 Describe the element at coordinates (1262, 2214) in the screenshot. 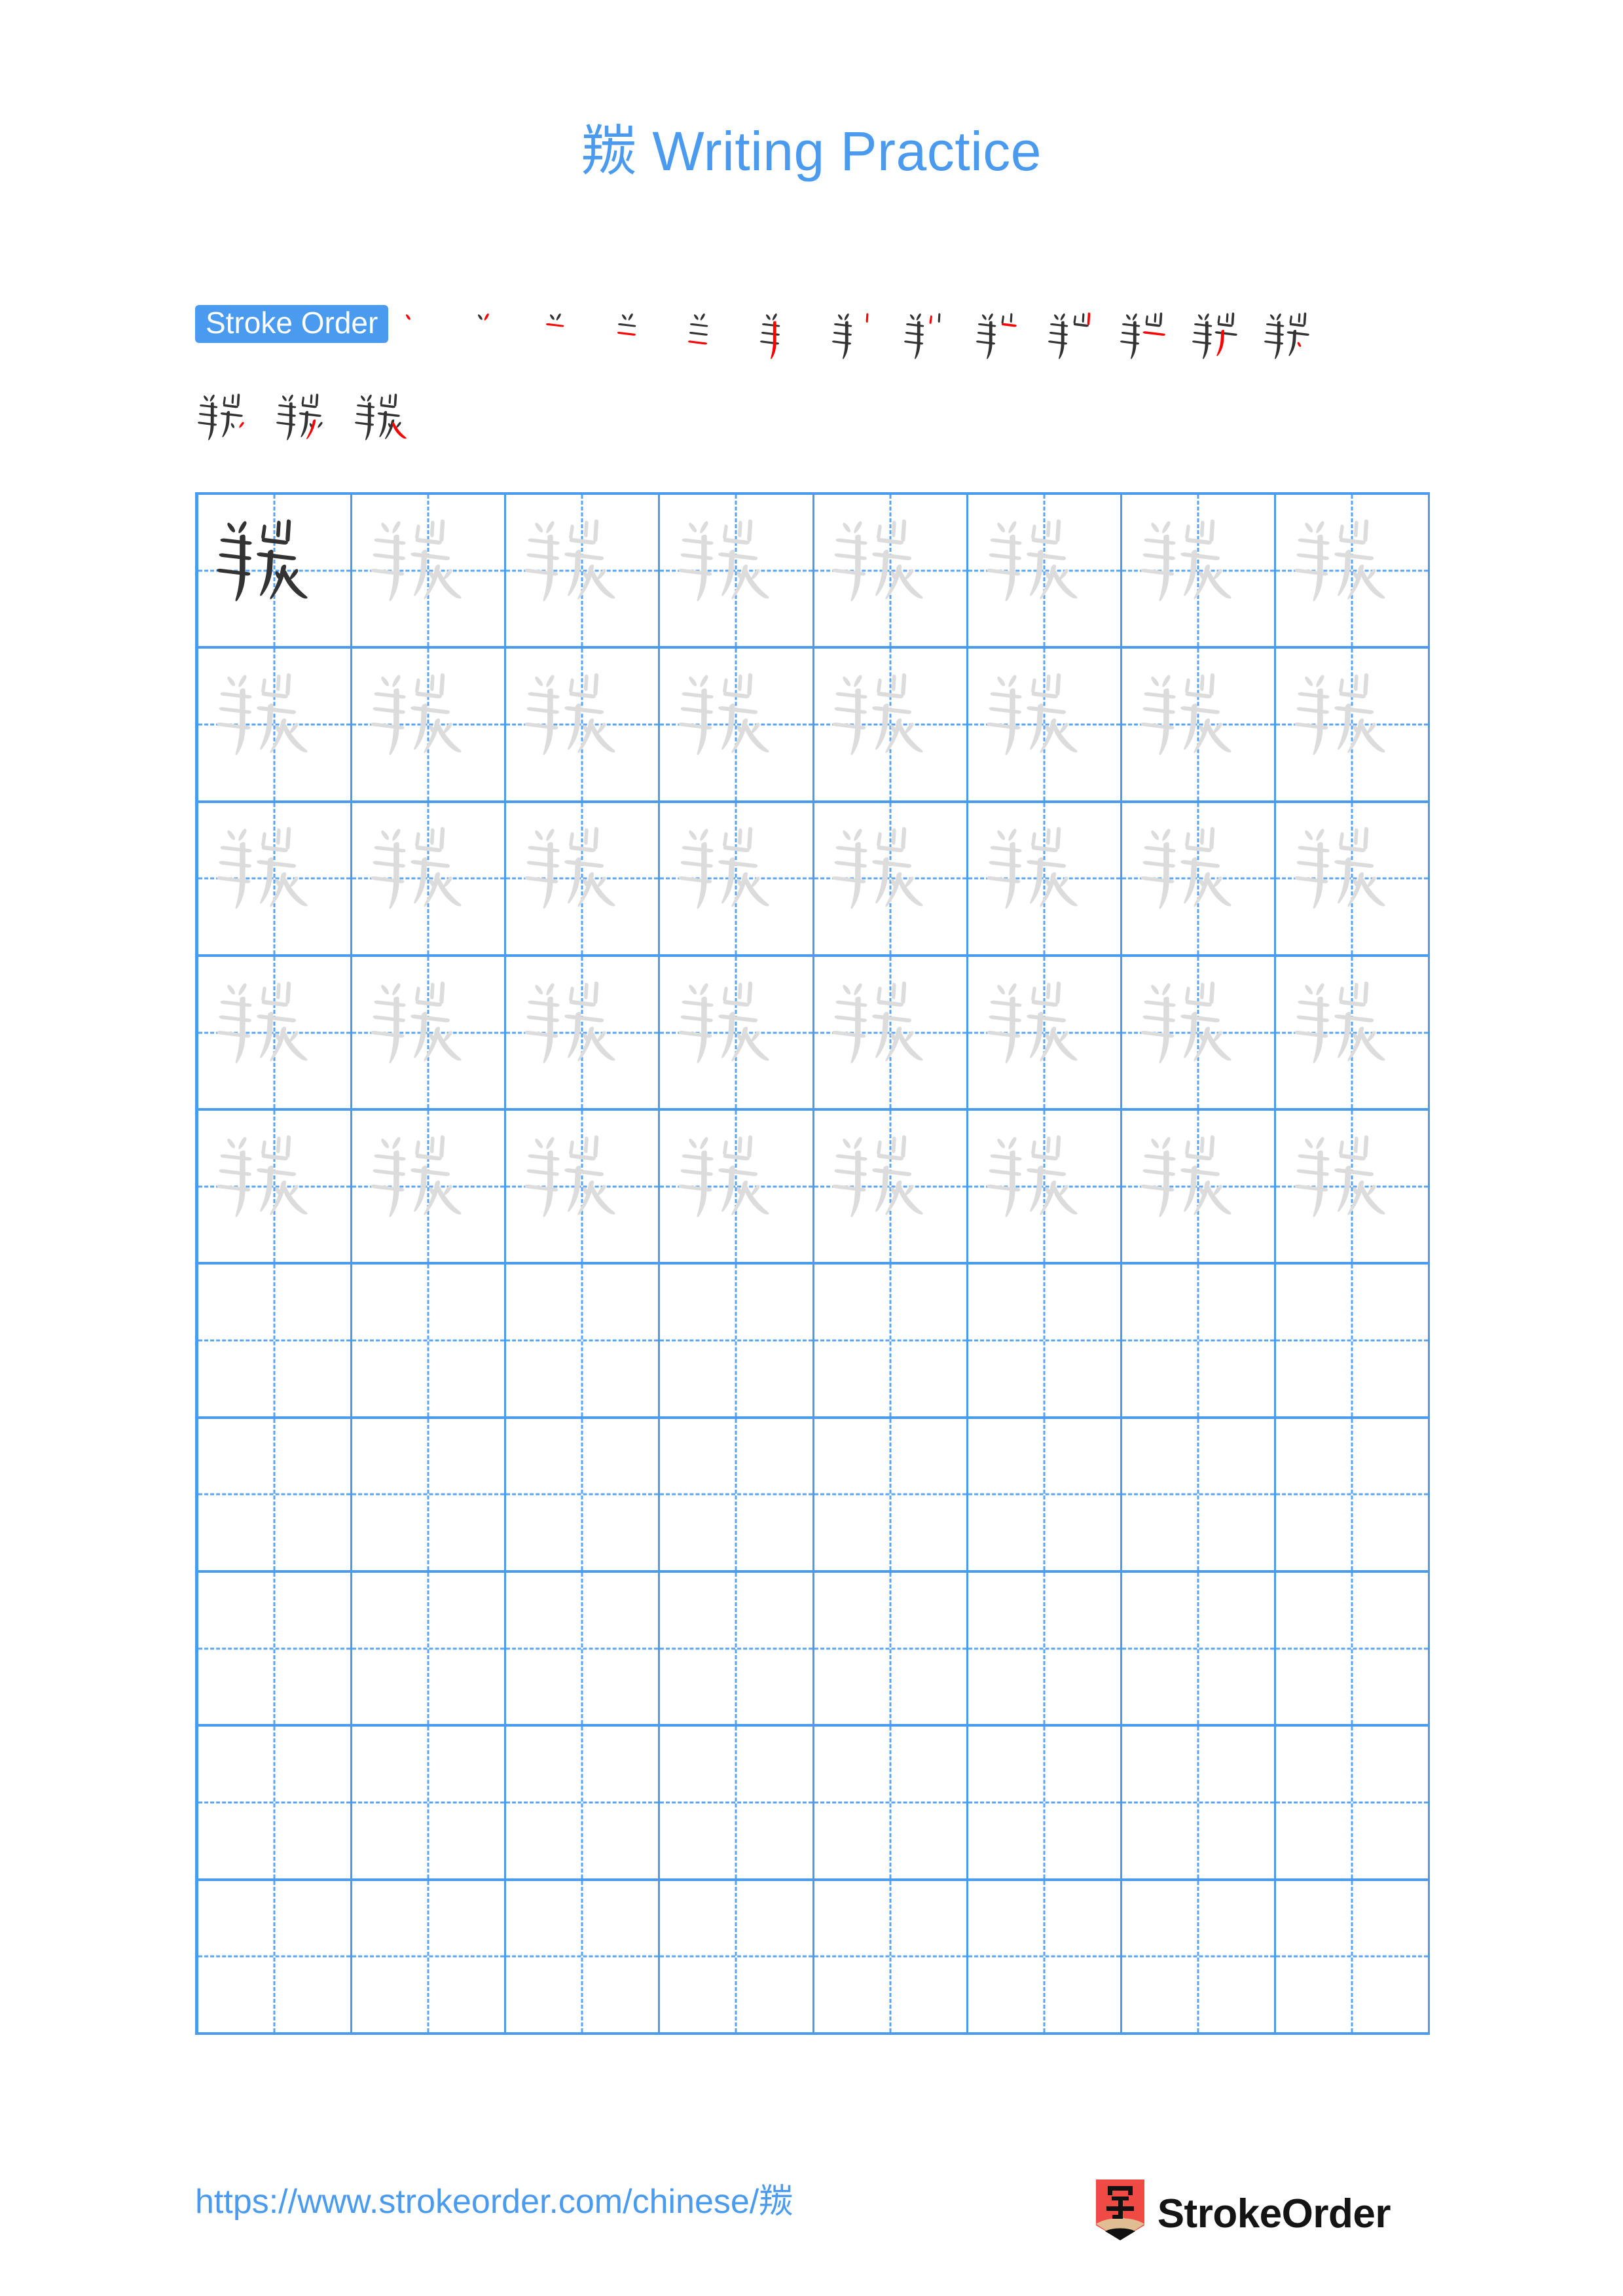

I see `brand-logo: StrokeOrder` at that location.